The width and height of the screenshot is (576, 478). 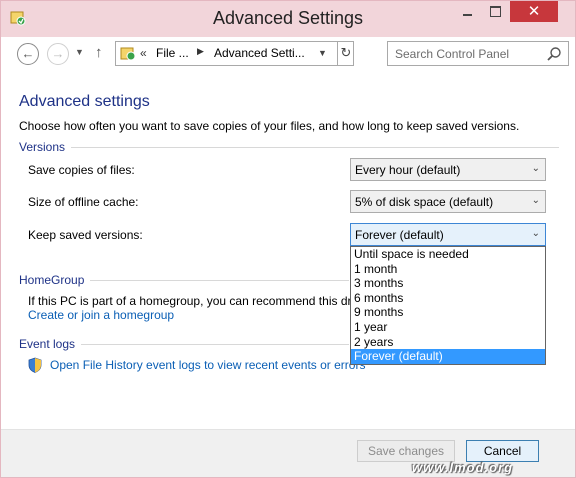 I want to click on search-input: Search Control Panel, so click(x=478, y=53).